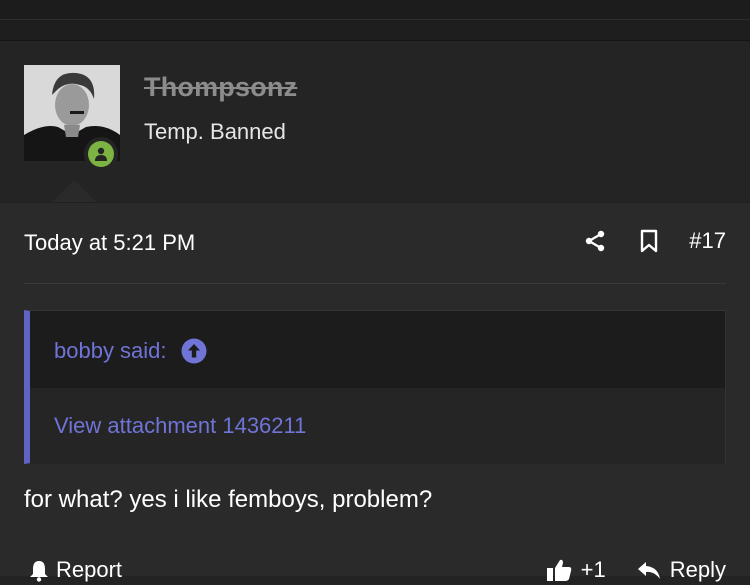 The width and height of the screenshot is (750, 585). I want to click on post-body: for what? yes i like femboys, problem?, so click(228, 499).